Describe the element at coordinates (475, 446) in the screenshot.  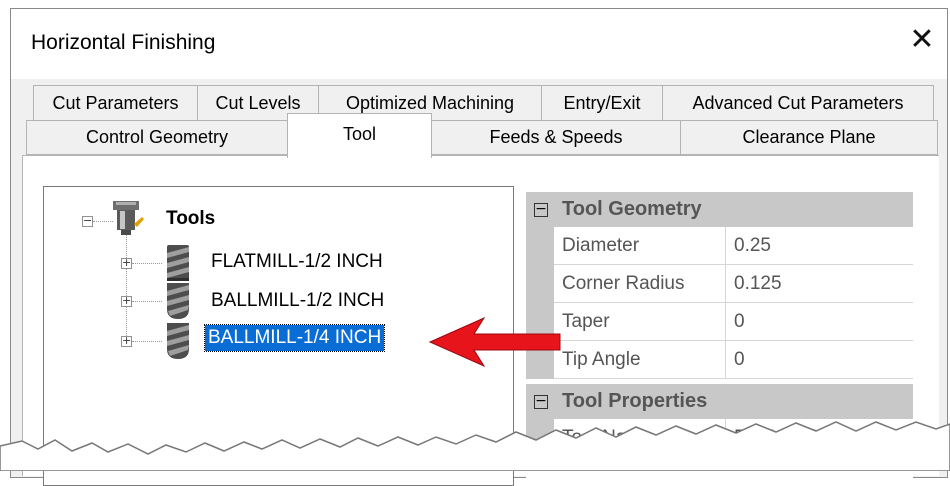
I see `torn-edge-decoration` at that location.